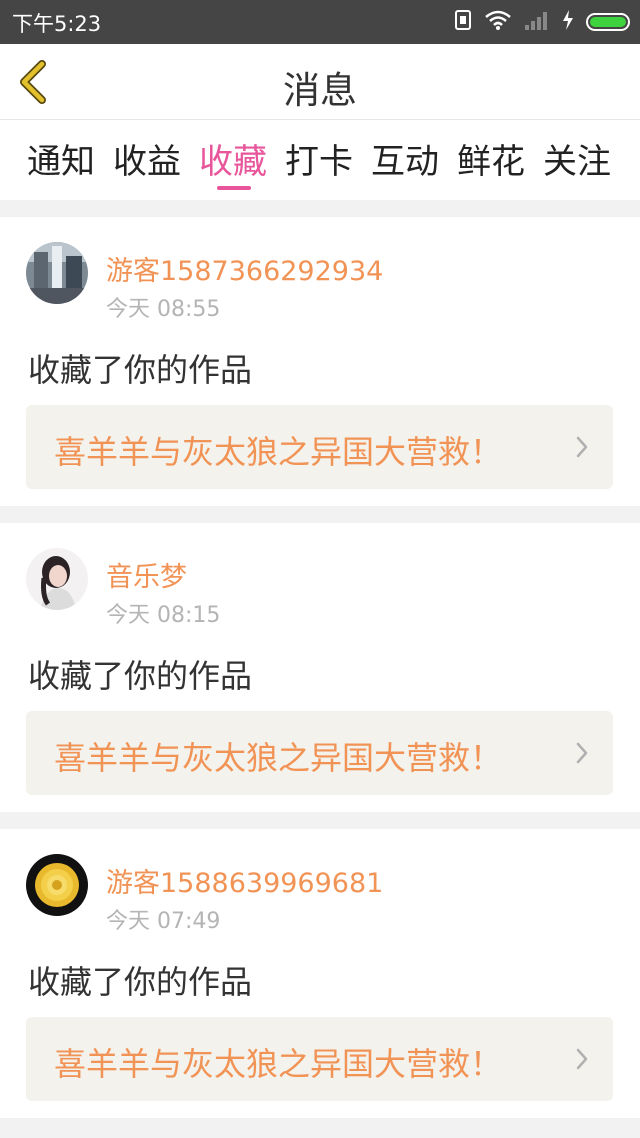 The width and height of the screenshot is (640, 1138). What do you see at coordinates (146, 574) in the screenshot?
I see `username: 音乐梦` at bounding box center [146, 574].